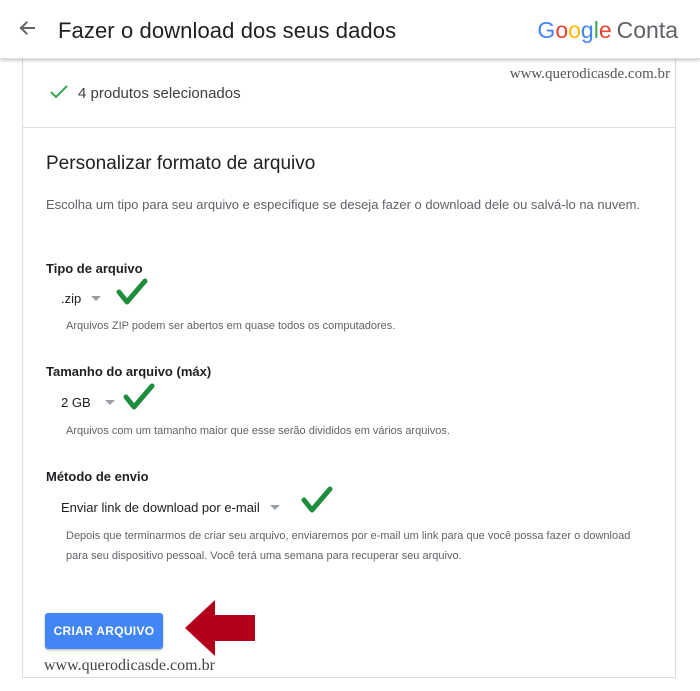 The width and height of the screenshot is (700, 691). I want to click on arrow-left-icon, so click(27, 30).